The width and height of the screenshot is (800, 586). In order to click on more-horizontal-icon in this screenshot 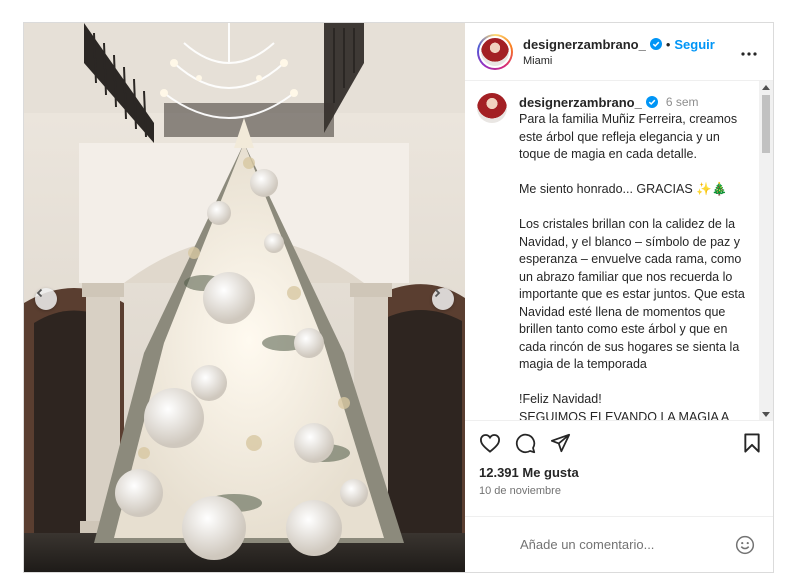, I will do `click(749, 54)`.